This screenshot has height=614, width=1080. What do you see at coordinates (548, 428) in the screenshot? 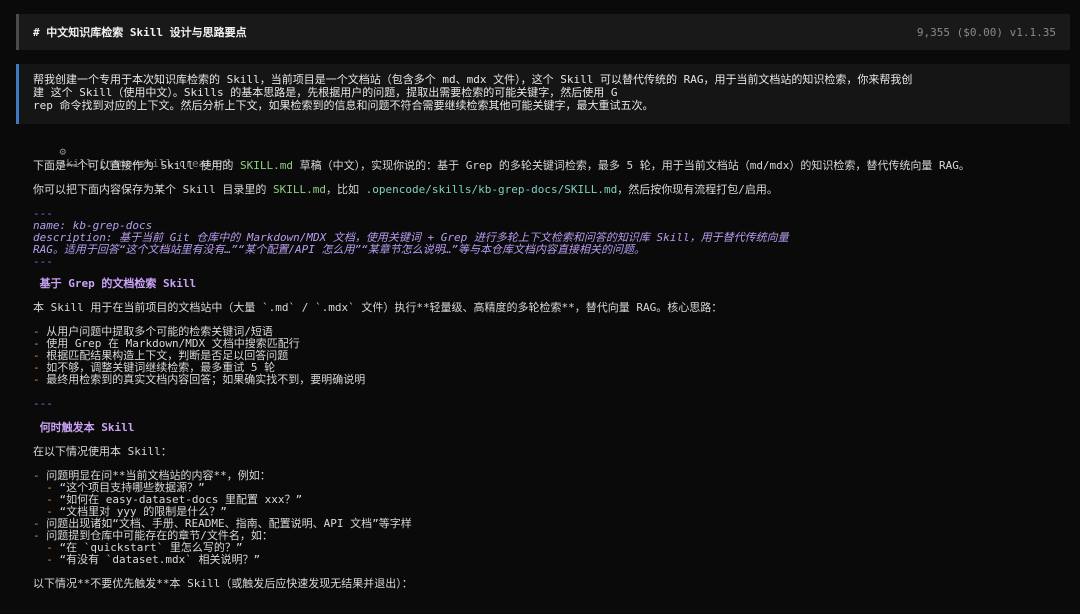
I see `section-heading: 何时触发本 Skill` at bounding box center [548, 428].